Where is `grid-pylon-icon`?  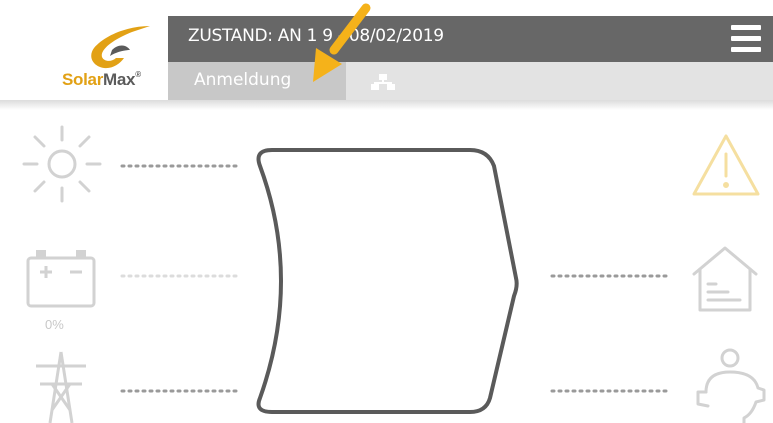 grid-pylon-icon is located at coordinates (61, 387).